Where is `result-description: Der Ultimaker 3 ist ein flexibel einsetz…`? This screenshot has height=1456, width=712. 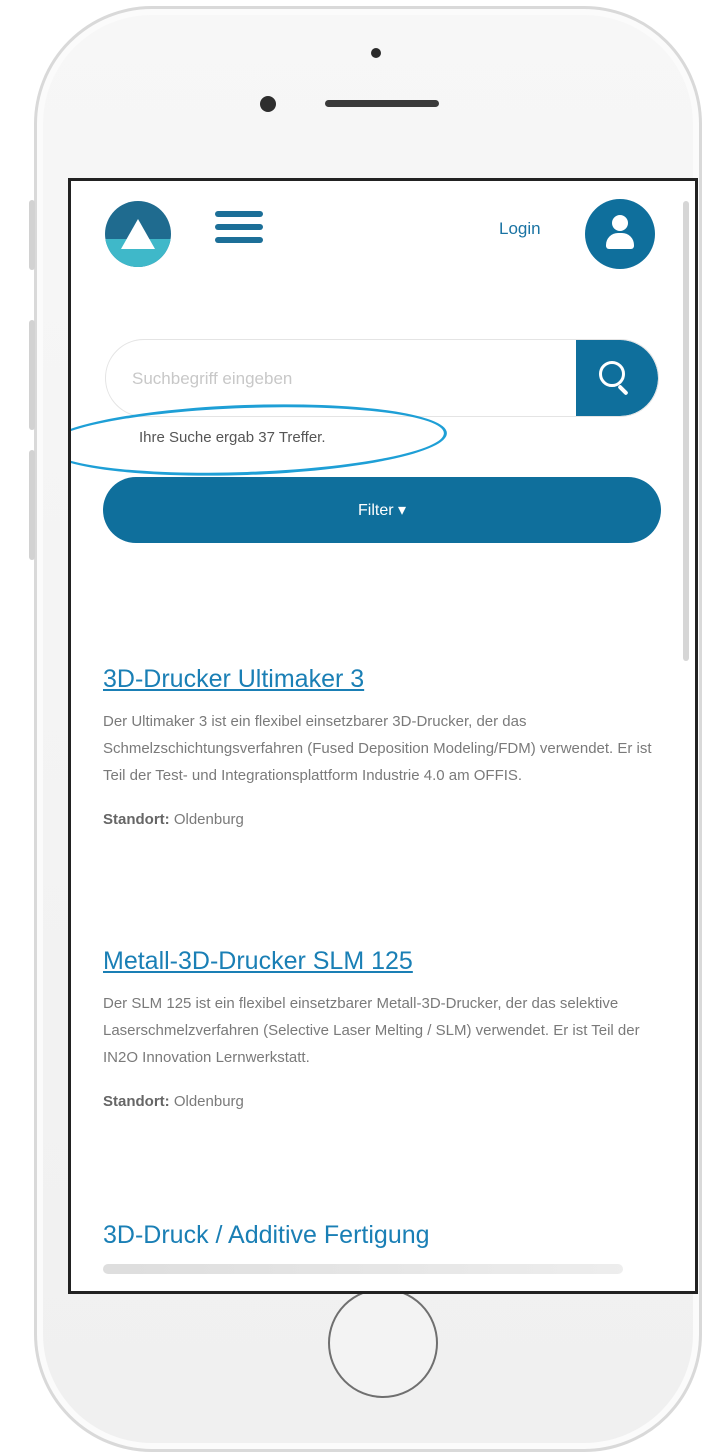 result-description: Der Ultimaker 3 ist ein flexibel einsetz… is located at coordinates (377, 748).